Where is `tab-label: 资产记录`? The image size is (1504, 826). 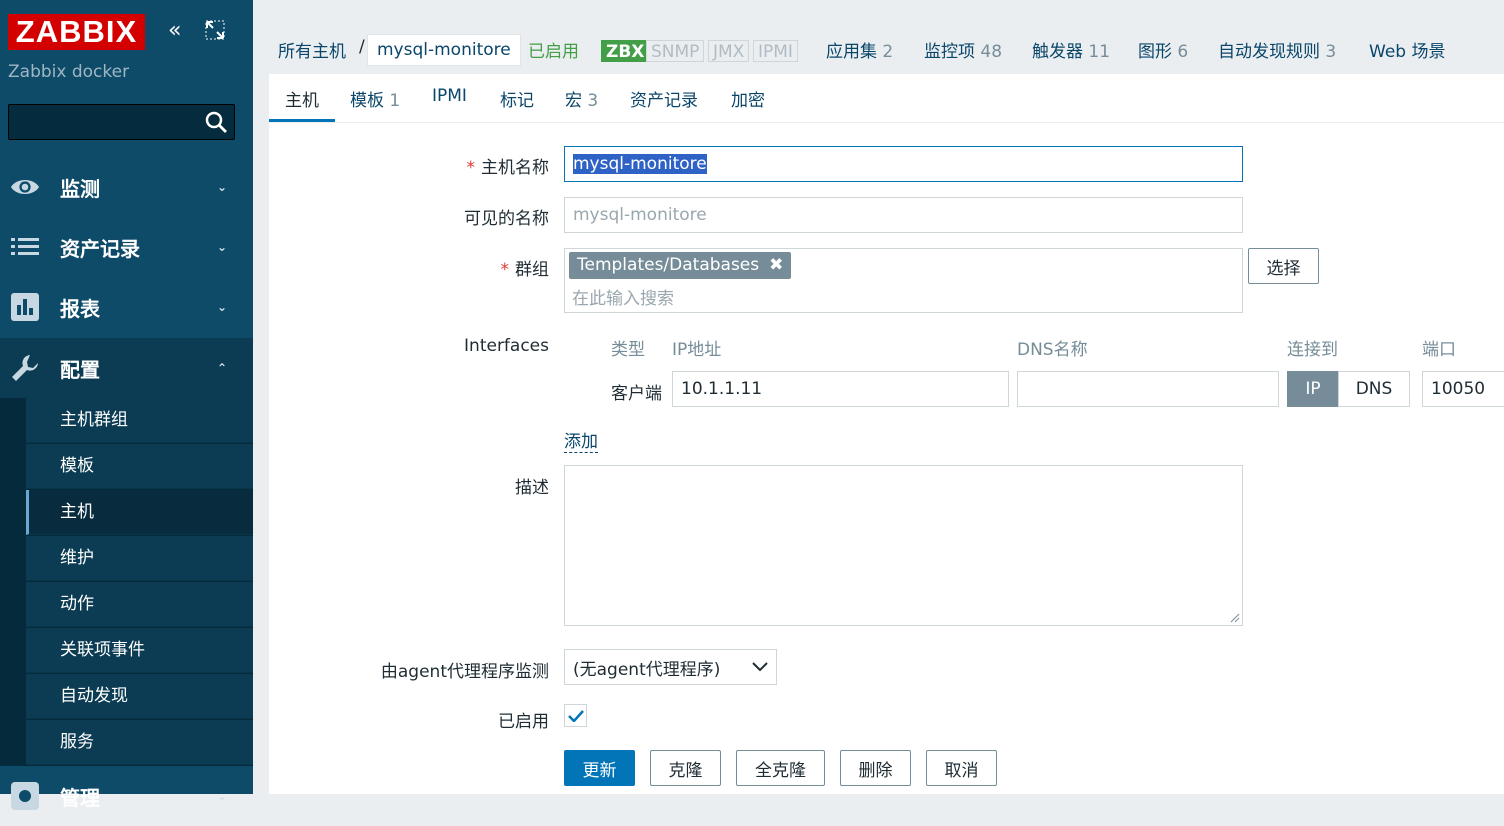
tab-label: 资产记录 is located at coordinates (664, 101).